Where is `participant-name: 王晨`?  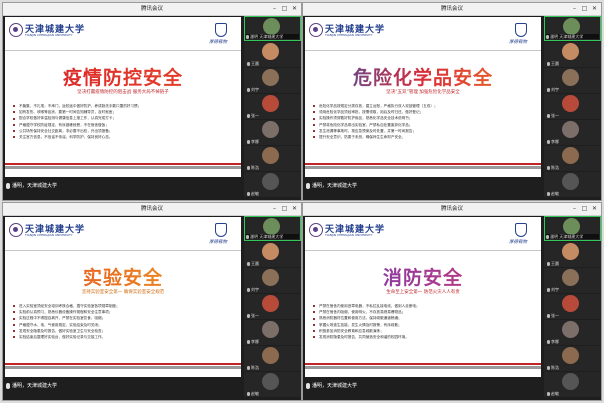 participant-name: 王晨 is located at coordinates (255, 63).